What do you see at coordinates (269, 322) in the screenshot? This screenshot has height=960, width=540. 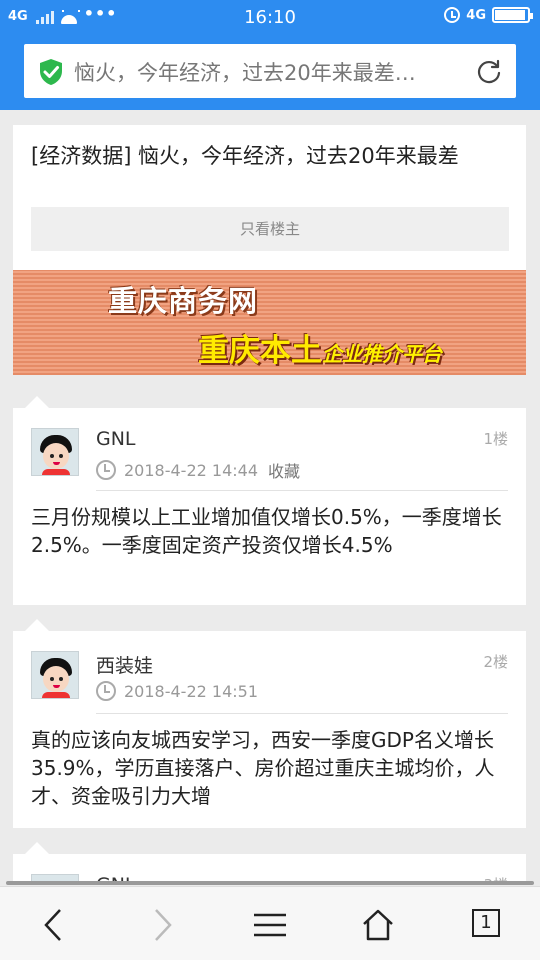 I see `ad-banner: 重庆商务网 重庆本土企业推介平台` at bounding box center [269, 322].